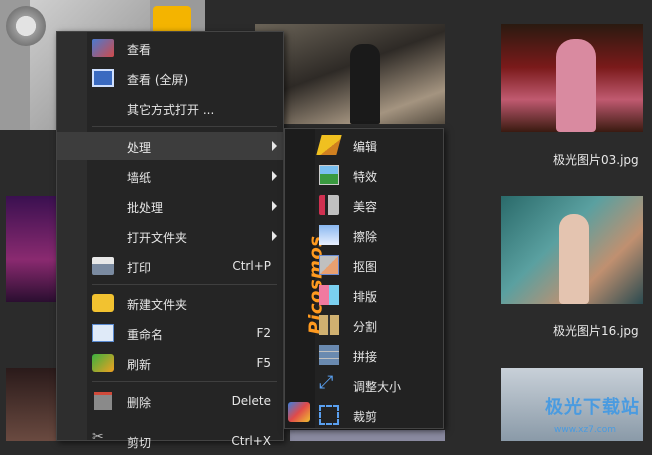 This screenshot has height=455, width=652. What do you see at coordinates (365, 147) in the screenshot?
I see `submenu-item-label: 编辑` at bounding box center [365, 147].